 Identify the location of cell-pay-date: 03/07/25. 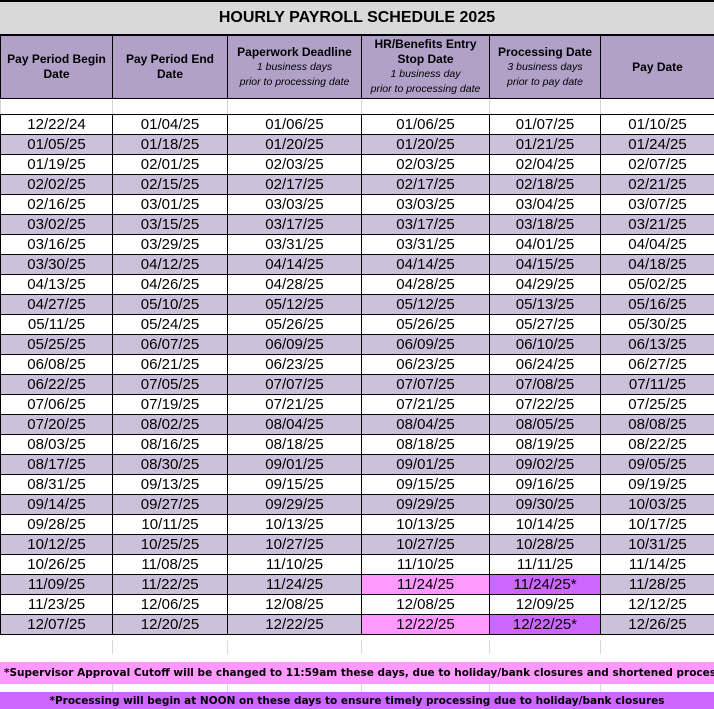
(657, 204).